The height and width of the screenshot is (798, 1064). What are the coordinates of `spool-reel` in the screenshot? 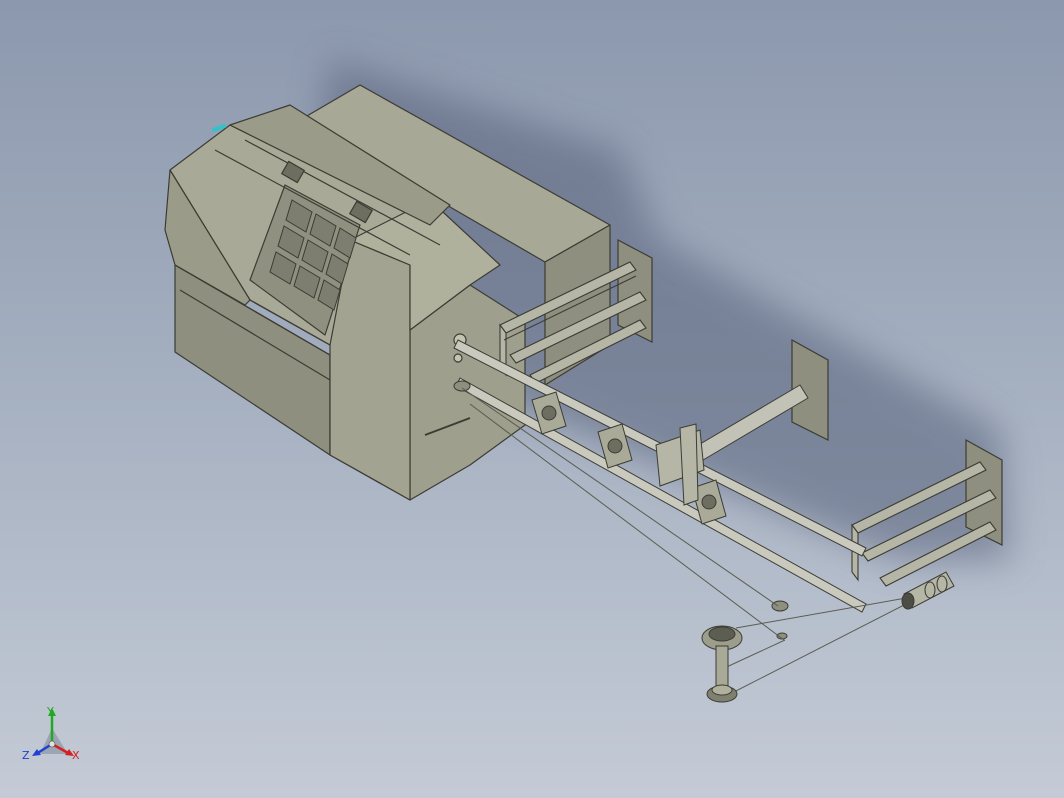 It's located at (722, 664).